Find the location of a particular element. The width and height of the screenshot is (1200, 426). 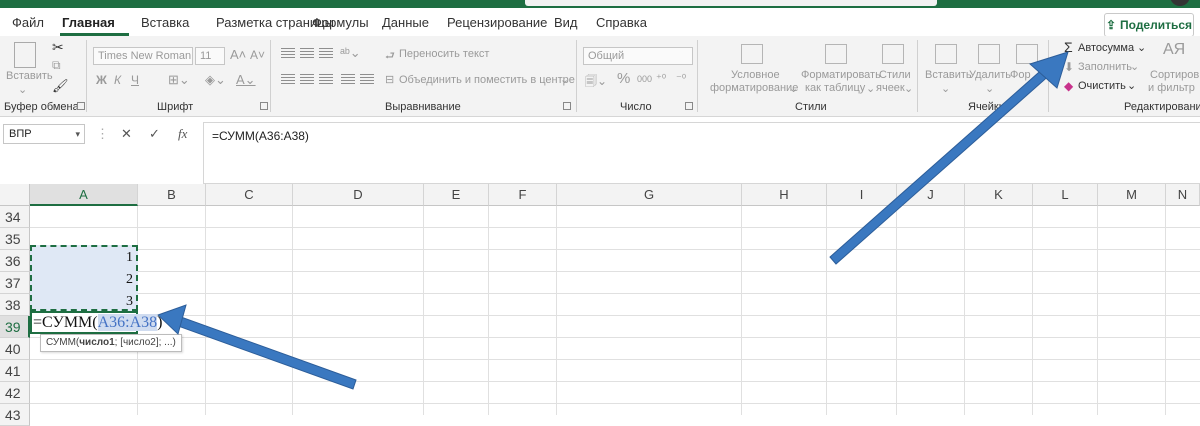

column-header: N is located at coordinates (1183, 195).